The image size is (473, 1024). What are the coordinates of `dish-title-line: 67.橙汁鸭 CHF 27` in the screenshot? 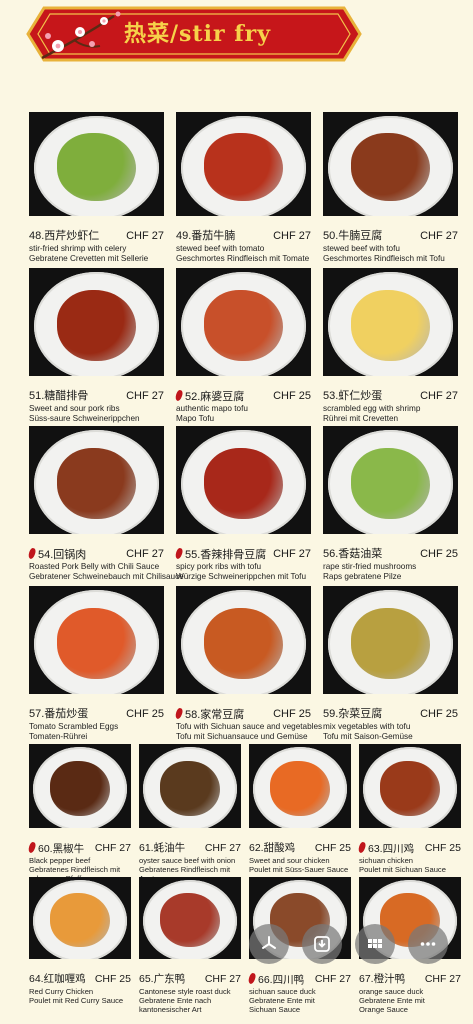 It's located at (410, 979).